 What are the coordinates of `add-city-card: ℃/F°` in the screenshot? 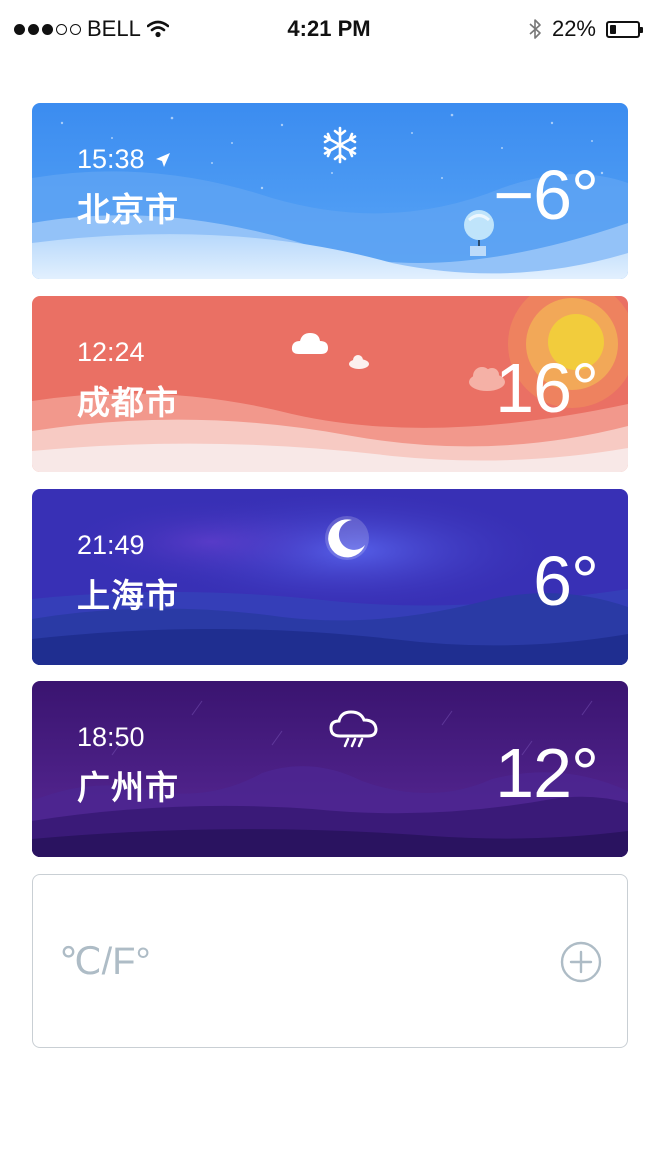 It's located at (330, 961).